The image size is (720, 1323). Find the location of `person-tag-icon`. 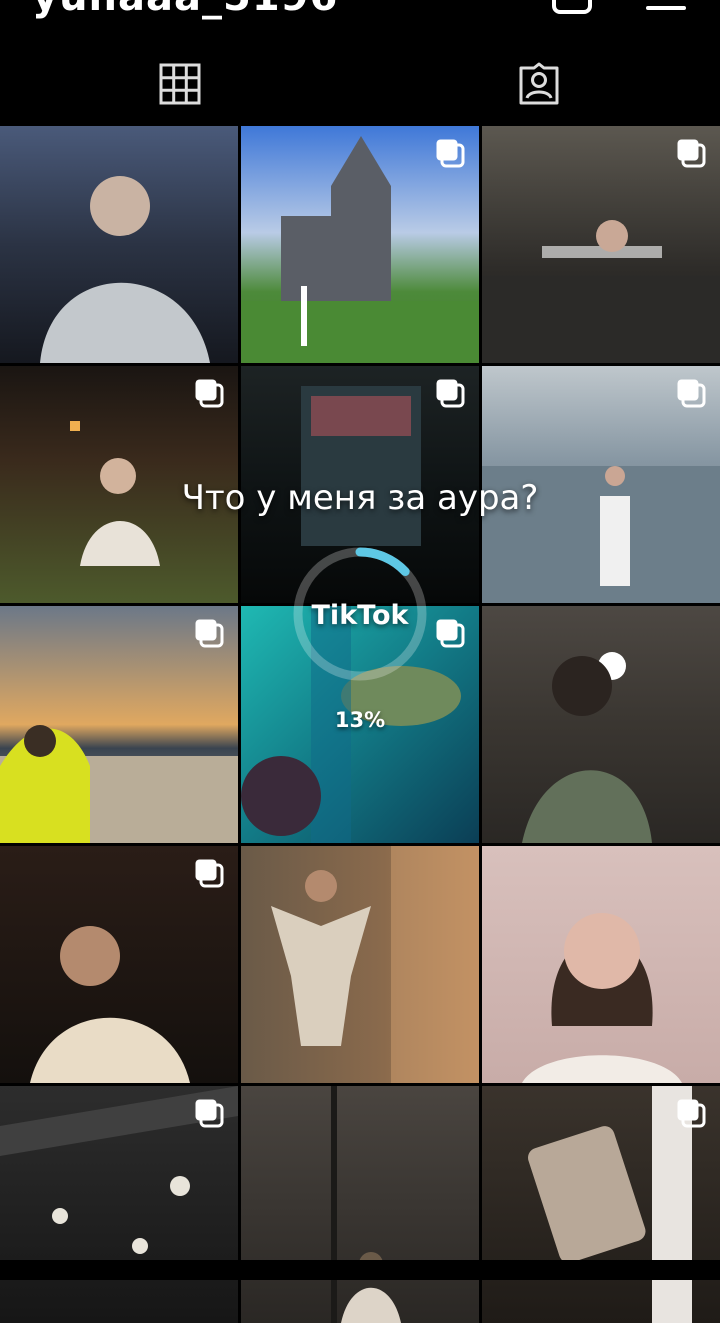

person-tag-icon is located at coordinates (539, 83).